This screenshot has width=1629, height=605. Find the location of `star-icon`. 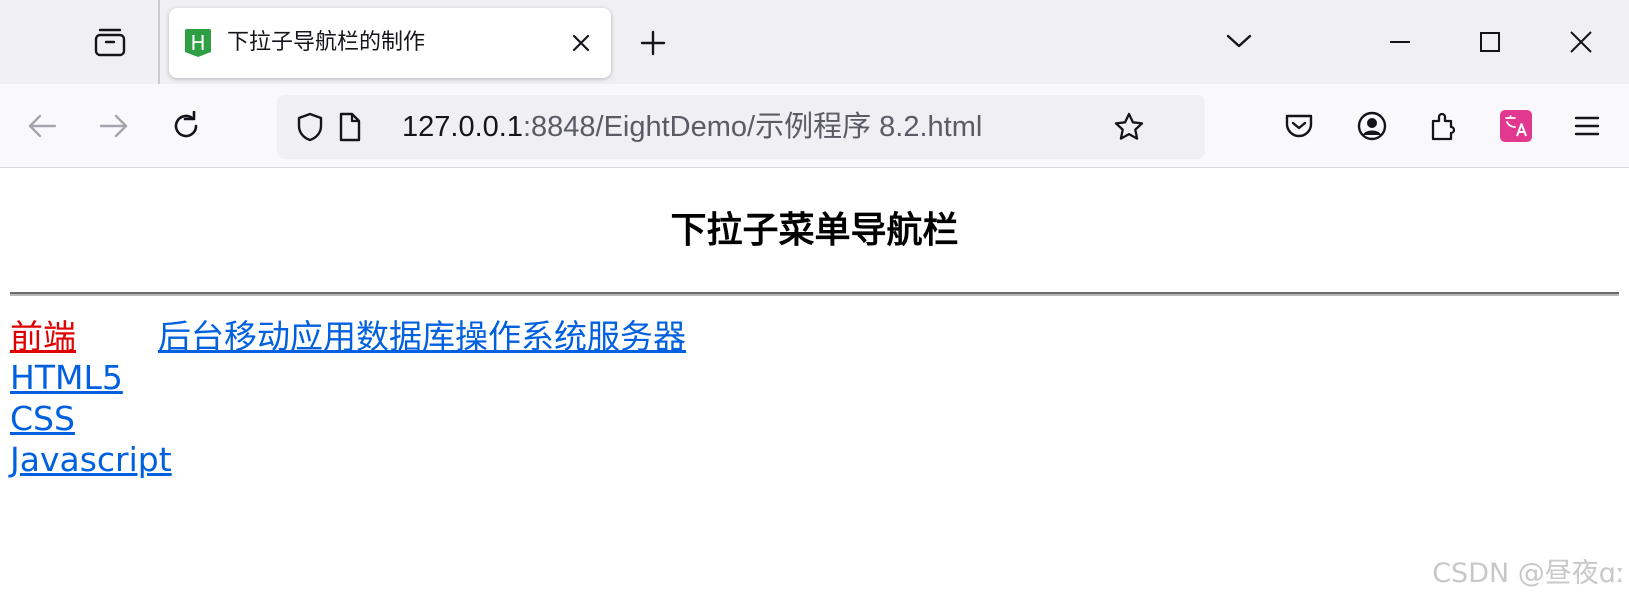

star-icon is located at coordinates (1129, 127).